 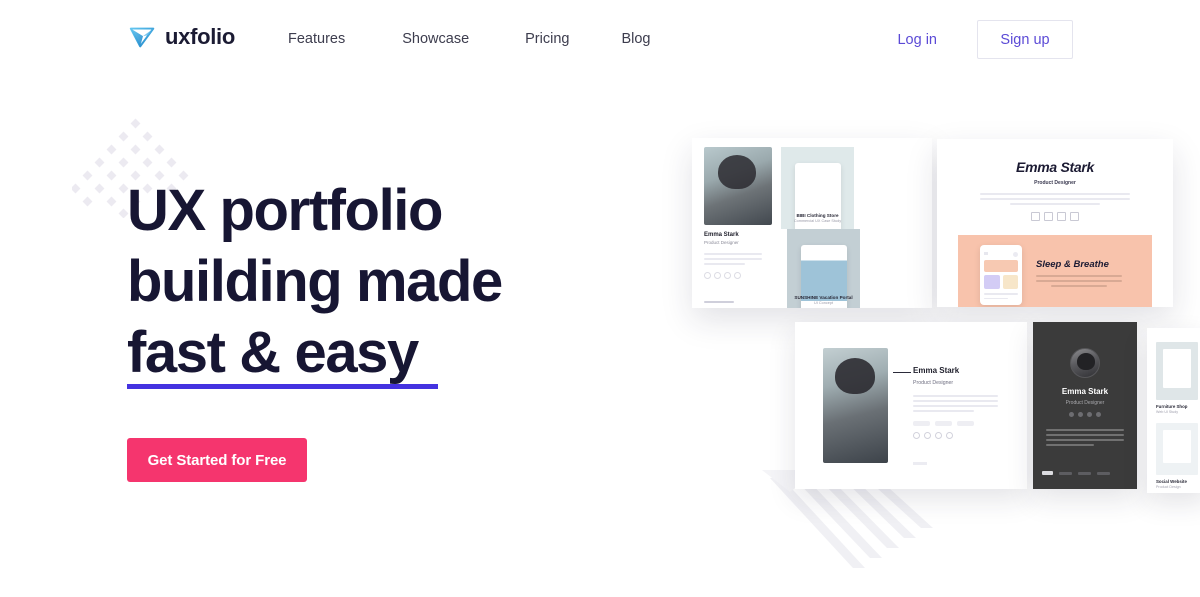 I want to click on hero-heading-line-3: fast & easy, so click(x=273, y=352).